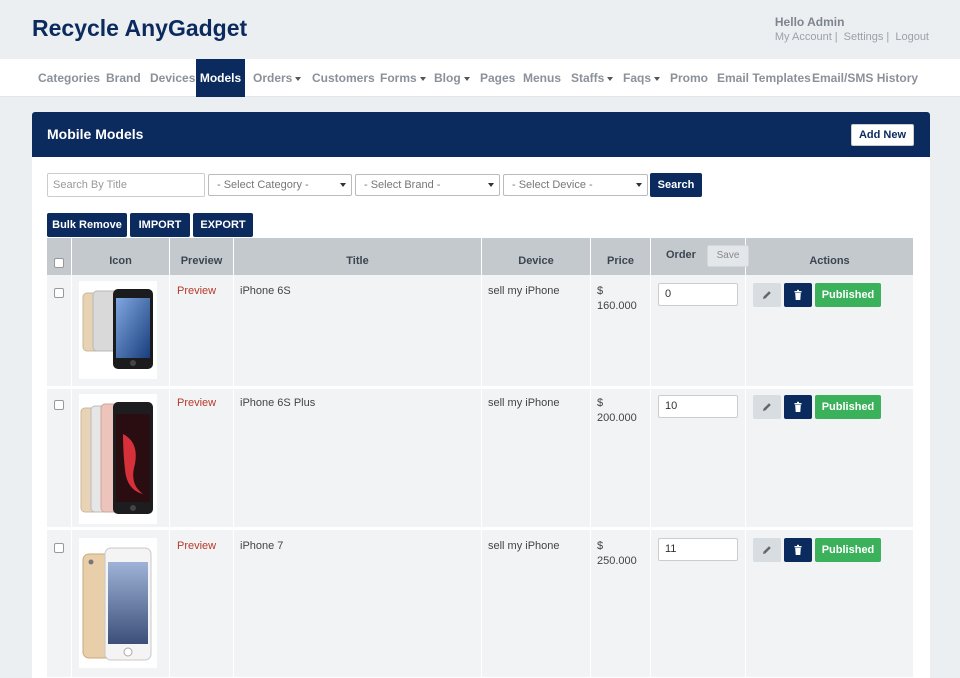 The height and width of the screenshot is (678, 960). What do you see at coordinates (542, 78) in the screenshot?
I see `nav-menus: Menus` at bounding box center [542, 78].